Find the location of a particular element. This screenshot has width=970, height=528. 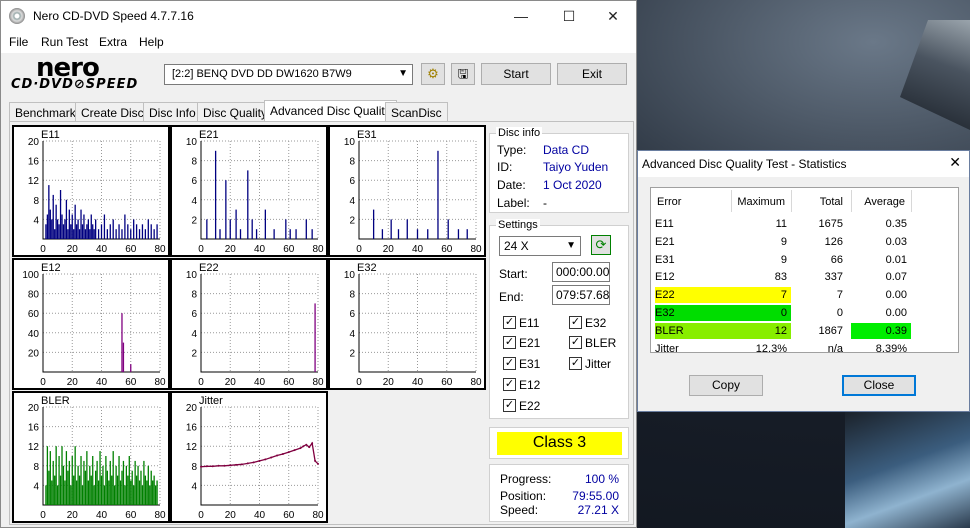

disc-icon is located at coordinates (17, 16).